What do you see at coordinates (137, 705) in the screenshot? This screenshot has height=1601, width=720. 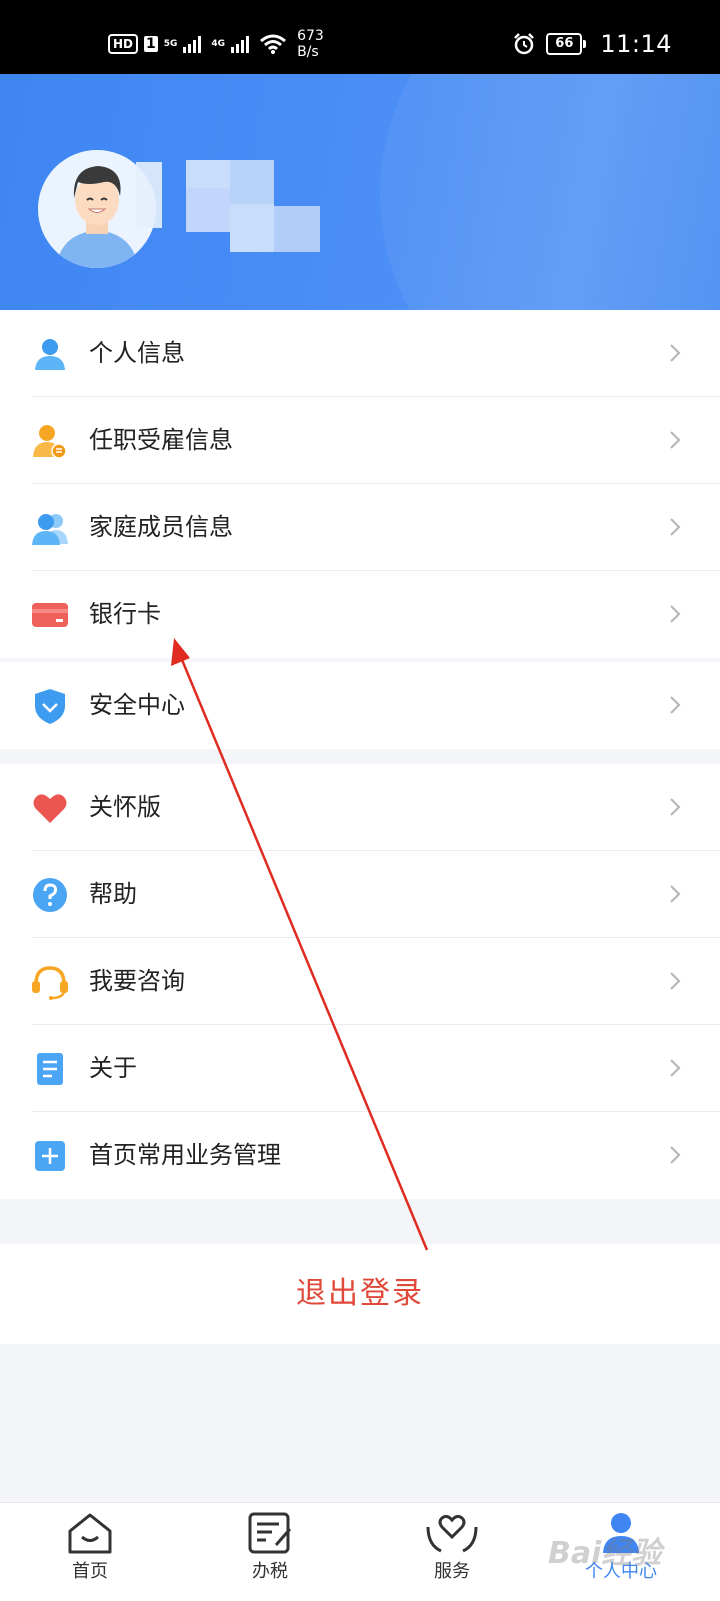 I see `menu-label: 安全中心` at bounding box center [137, 705].